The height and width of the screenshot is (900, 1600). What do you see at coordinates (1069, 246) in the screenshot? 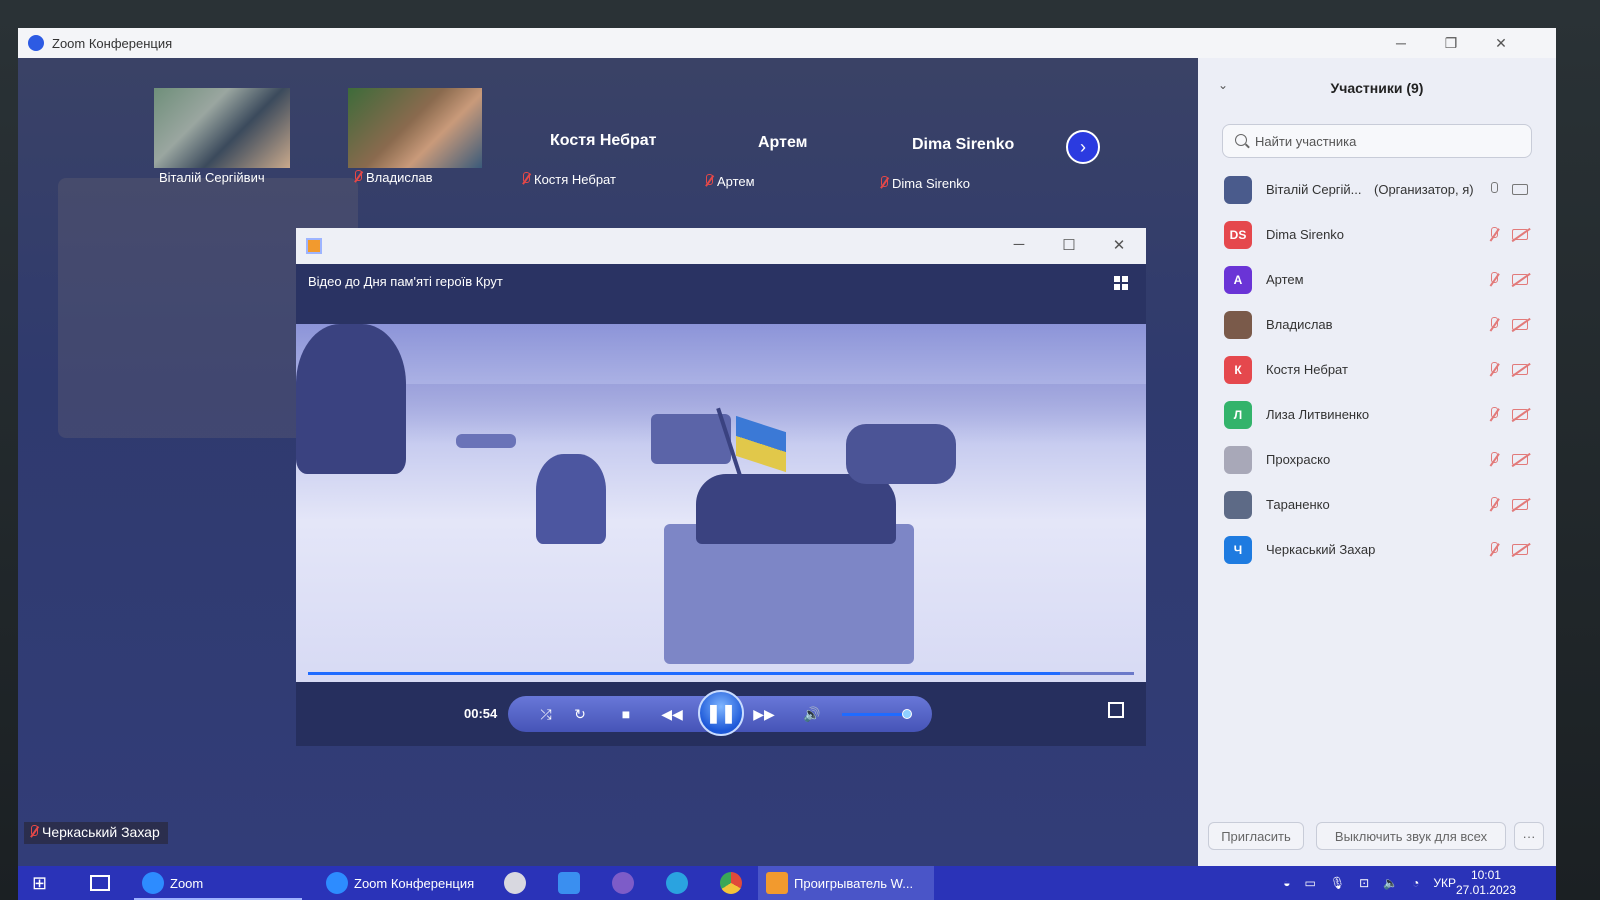
I see `player-maximize-button: ☐` at bounding box center [1069, 246].